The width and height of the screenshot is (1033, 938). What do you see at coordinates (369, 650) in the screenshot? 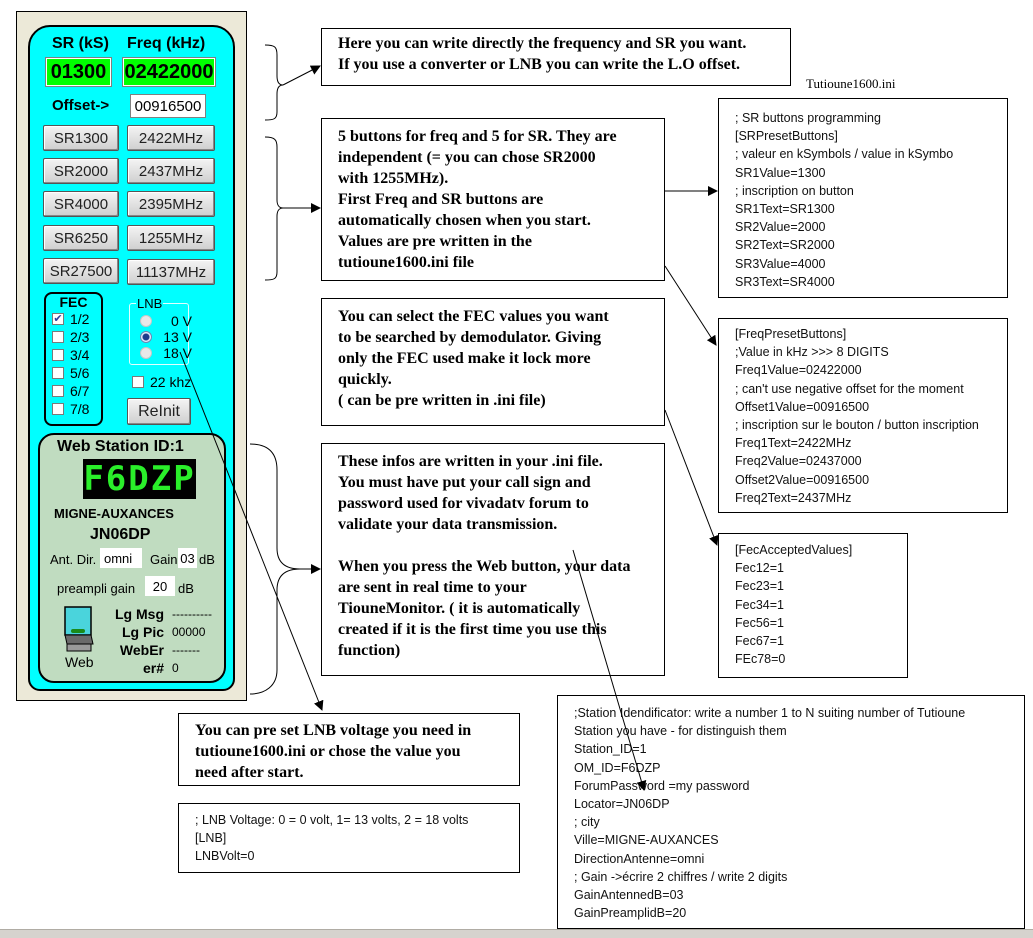
I see `annotation-line: function)` at bounding box center [369, 650].